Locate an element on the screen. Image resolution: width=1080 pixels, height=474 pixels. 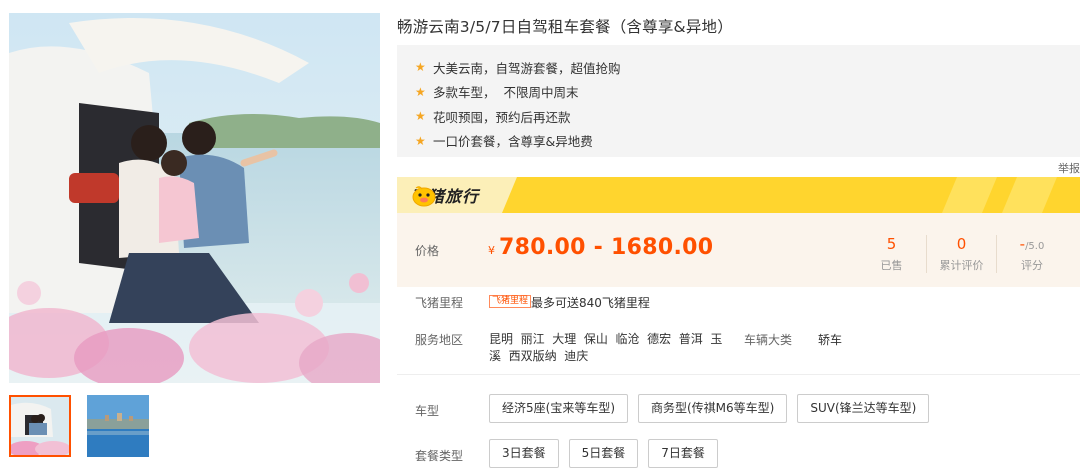
car-model-option-business: 商务型(传祺M6等车型) is located at coordinates (713, 408).